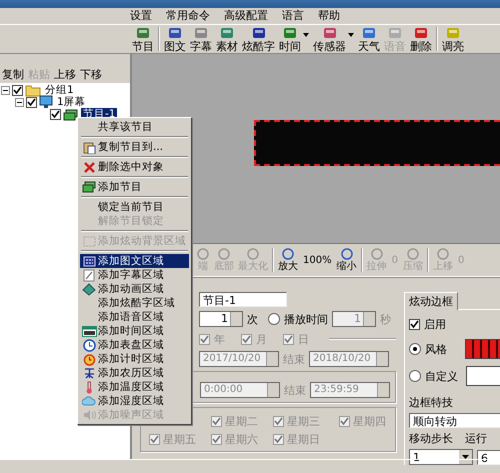 The image size is (500, 473). Describe the element at coordinates (219, 339) in the screenshot. I see `checkbox-label: 年` at that location.